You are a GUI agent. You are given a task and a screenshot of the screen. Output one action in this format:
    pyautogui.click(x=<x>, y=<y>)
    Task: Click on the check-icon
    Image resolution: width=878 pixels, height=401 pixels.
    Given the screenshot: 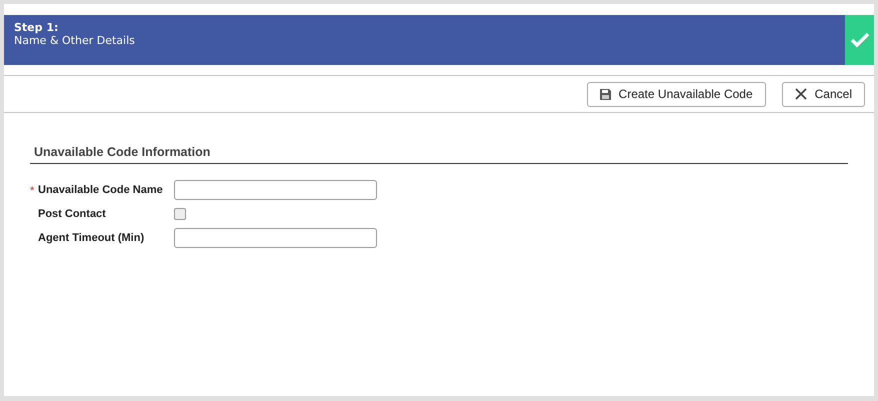 What is the action you would take?
    pyautogui.click(x=860, y=40)
    